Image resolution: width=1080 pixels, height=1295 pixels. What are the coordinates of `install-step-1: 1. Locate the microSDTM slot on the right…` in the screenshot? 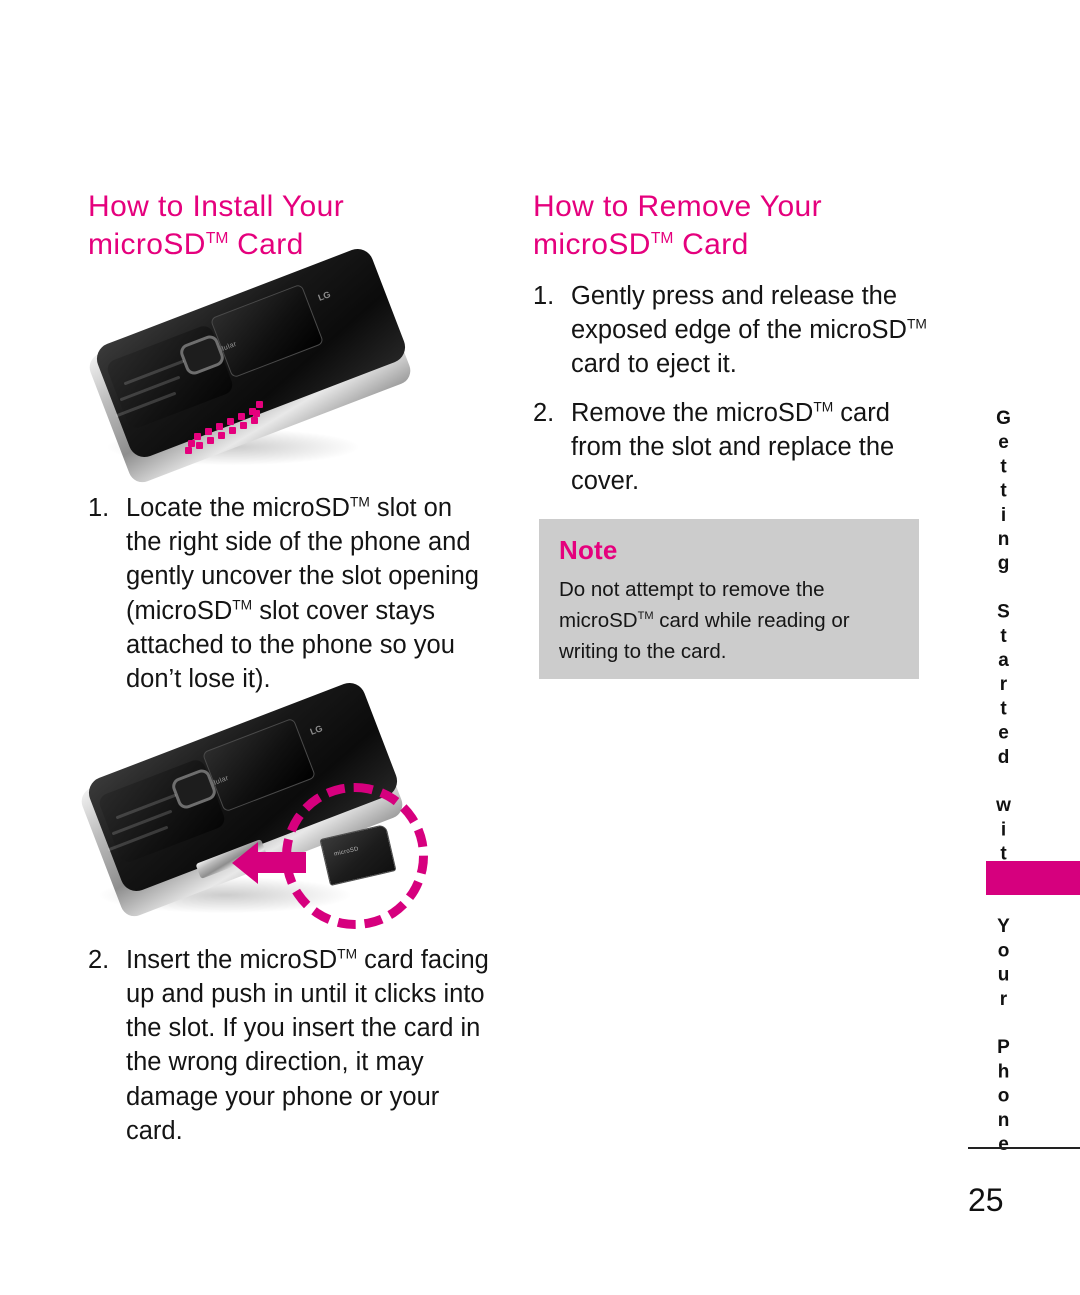 It's located at (290, 594).